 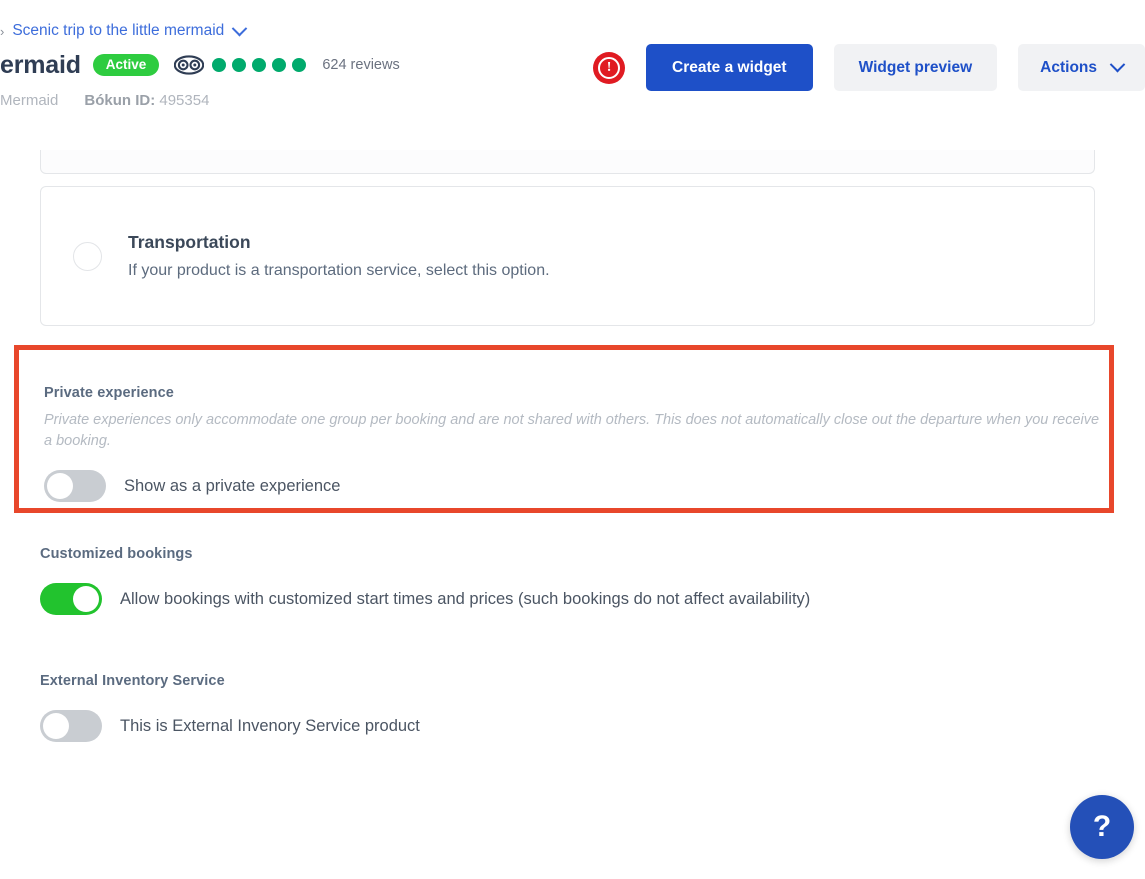 I want to click on title-row: ermaid Active 624 reviews, so click(x=200, y=65).